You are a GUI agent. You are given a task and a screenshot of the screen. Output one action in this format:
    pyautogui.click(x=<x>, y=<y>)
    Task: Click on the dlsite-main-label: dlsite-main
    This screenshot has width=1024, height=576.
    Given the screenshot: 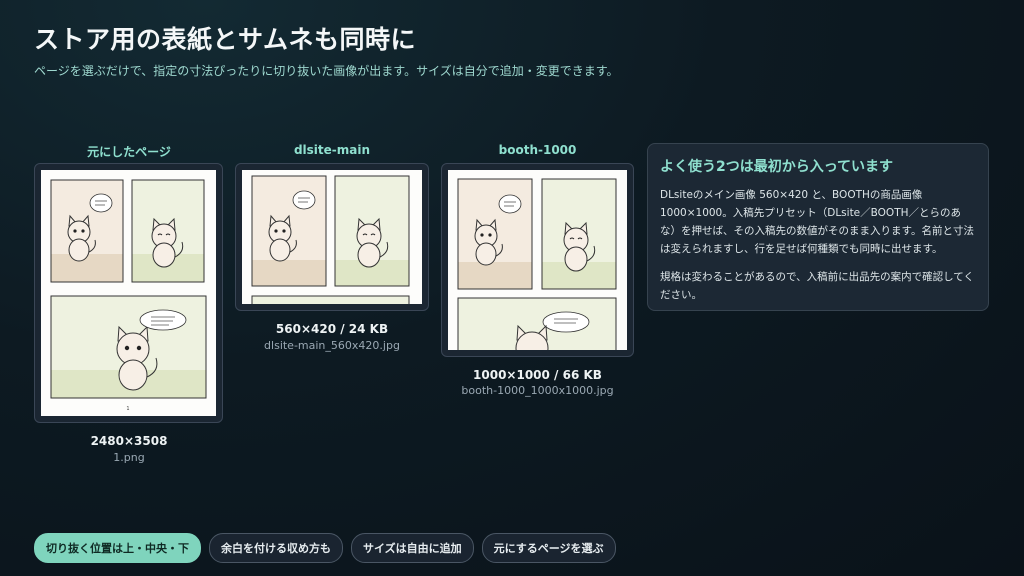 What is the action you would take?
    pyautogui.click(x=332, y=150)
    